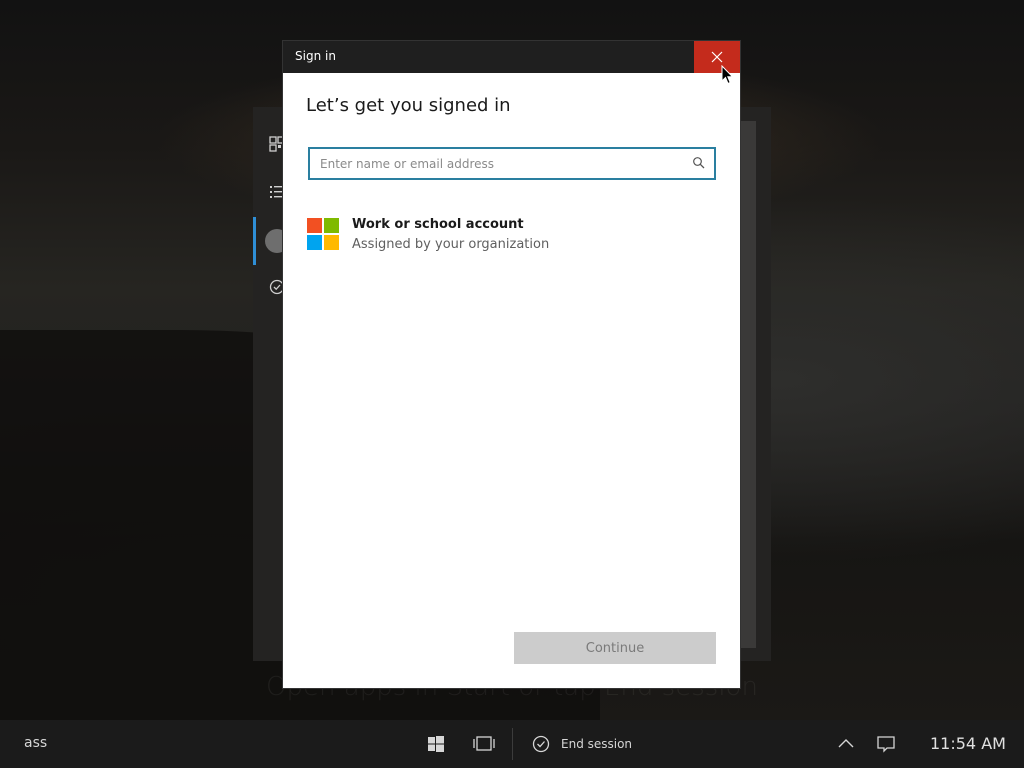 This screenshot has height=768, width=1024. Describe the element at coordinates (615, 648) in the screenshot. I see `continue-button: Continue` at that location.